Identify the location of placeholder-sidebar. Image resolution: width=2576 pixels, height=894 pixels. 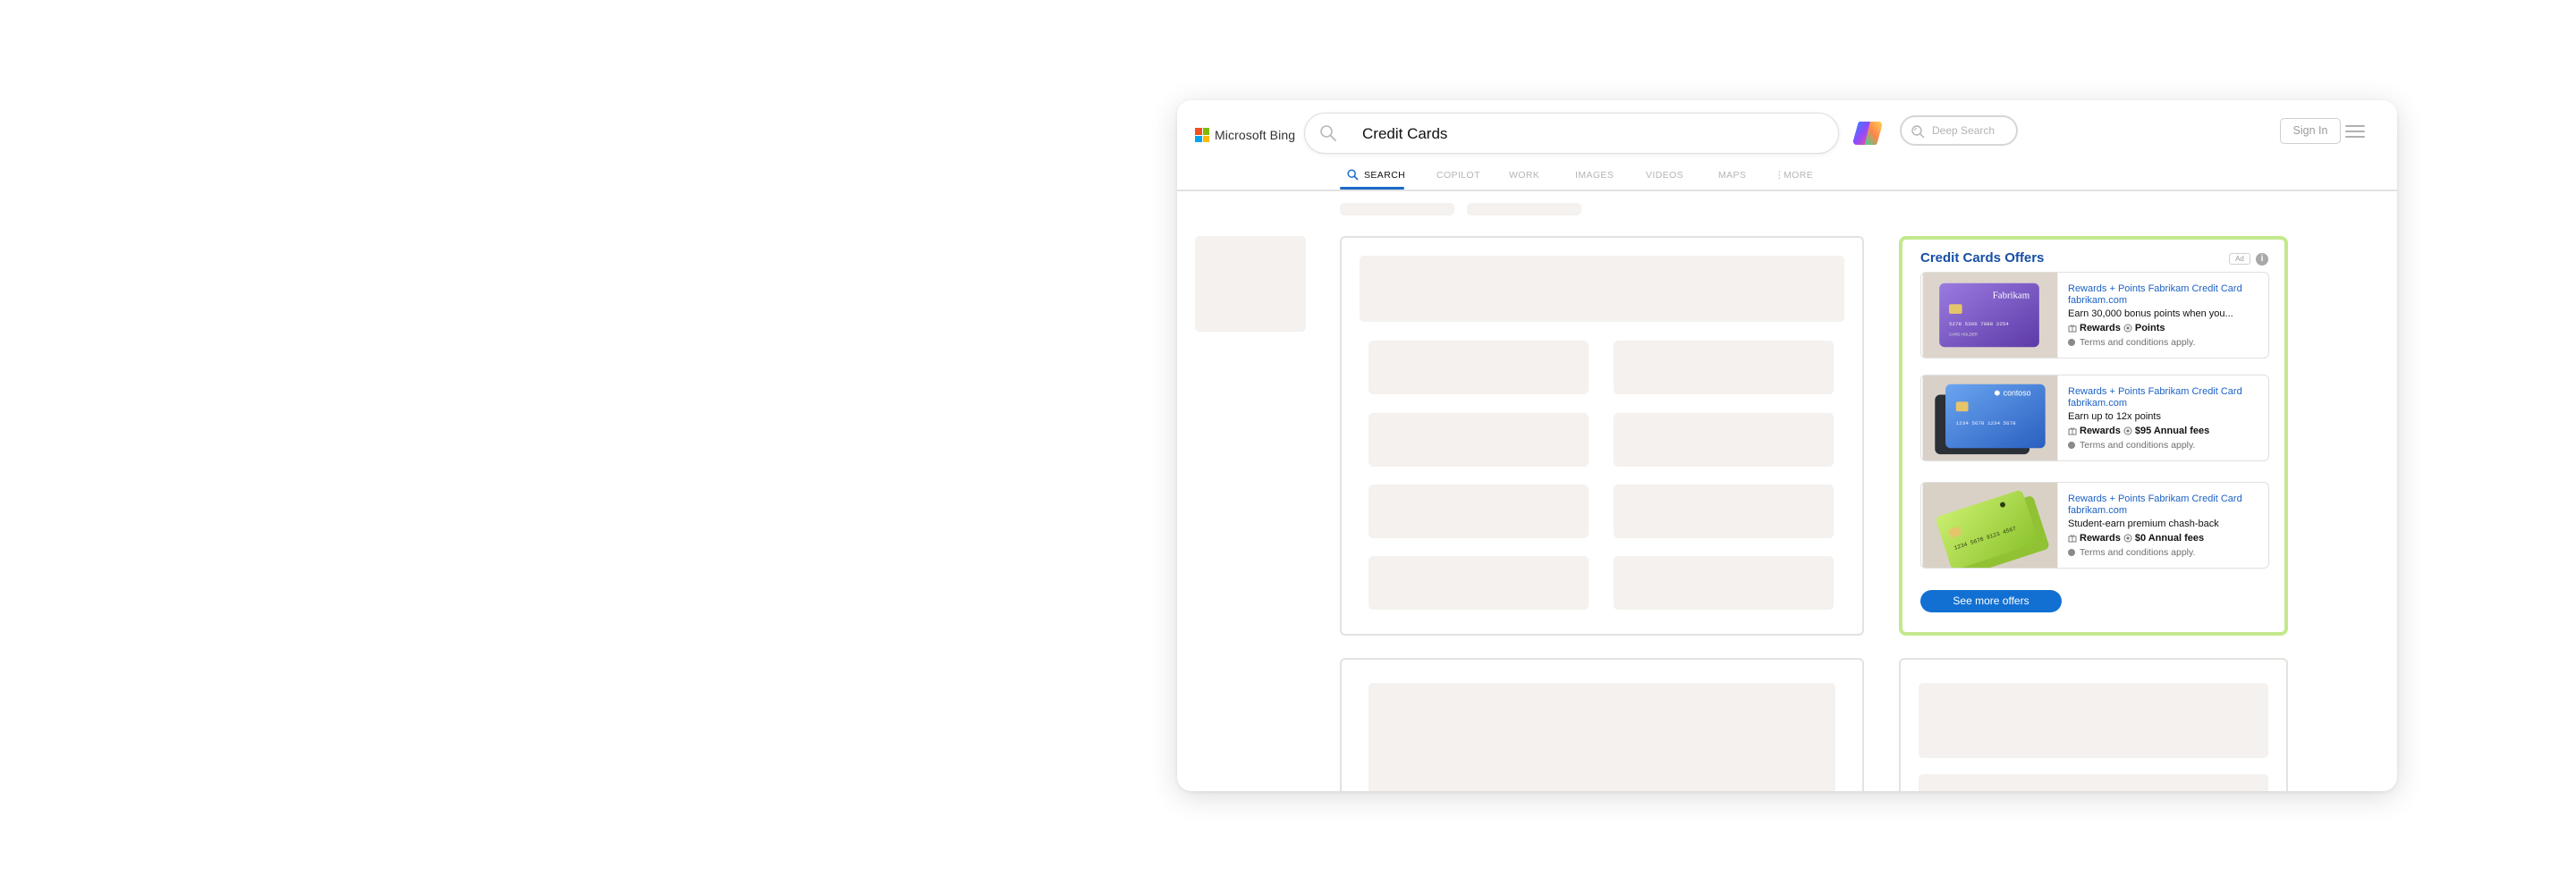
(1250, 284).